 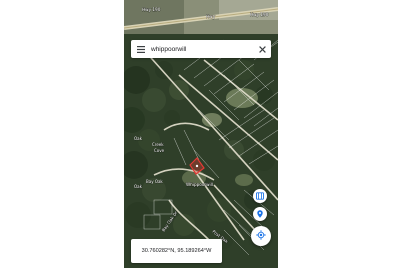 I want to click on coordinates-card: 30.760282°N, 95.189264°W, so click(x=176, y=251).